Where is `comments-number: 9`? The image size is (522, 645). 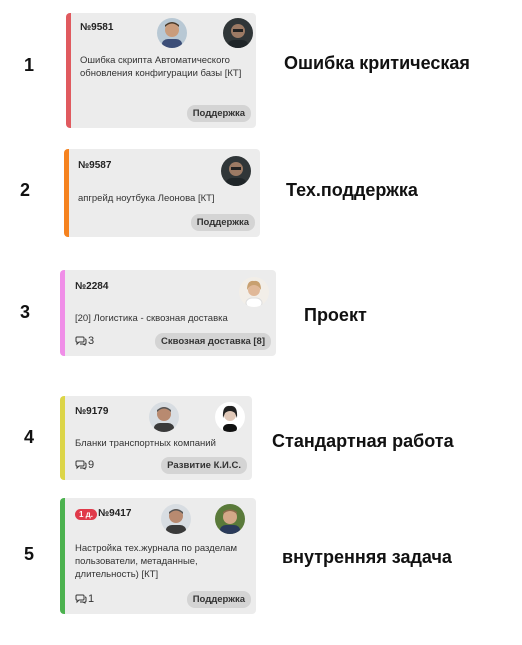 comments-number: 9 is located at coordinates (91, 465).